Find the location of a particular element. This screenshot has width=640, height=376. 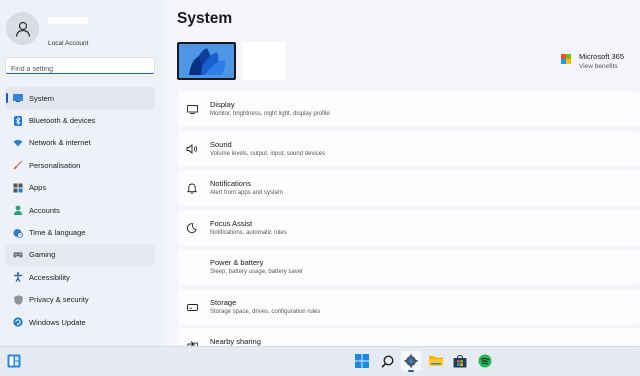

sidebar-item-accessibility: Accessibility is located at coordinates (80, 277).